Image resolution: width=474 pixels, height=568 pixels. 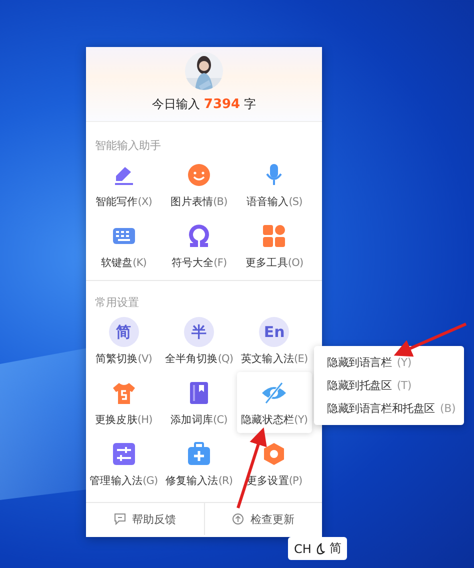 What do you see at coordinates (199, 402) in the screenshot?
I see `tool-button: 添加词库(C)` at bounding box center [199, 402].